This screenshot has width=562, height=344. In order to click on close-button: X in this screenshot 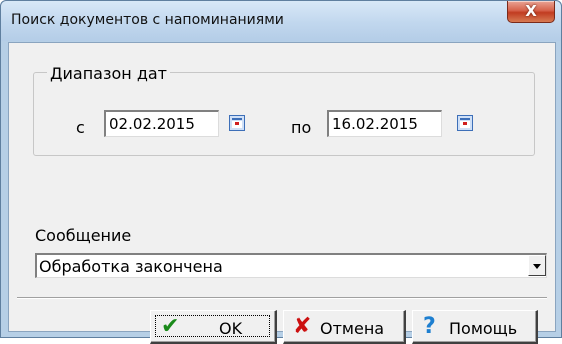, I will do `click(531, 12)`.